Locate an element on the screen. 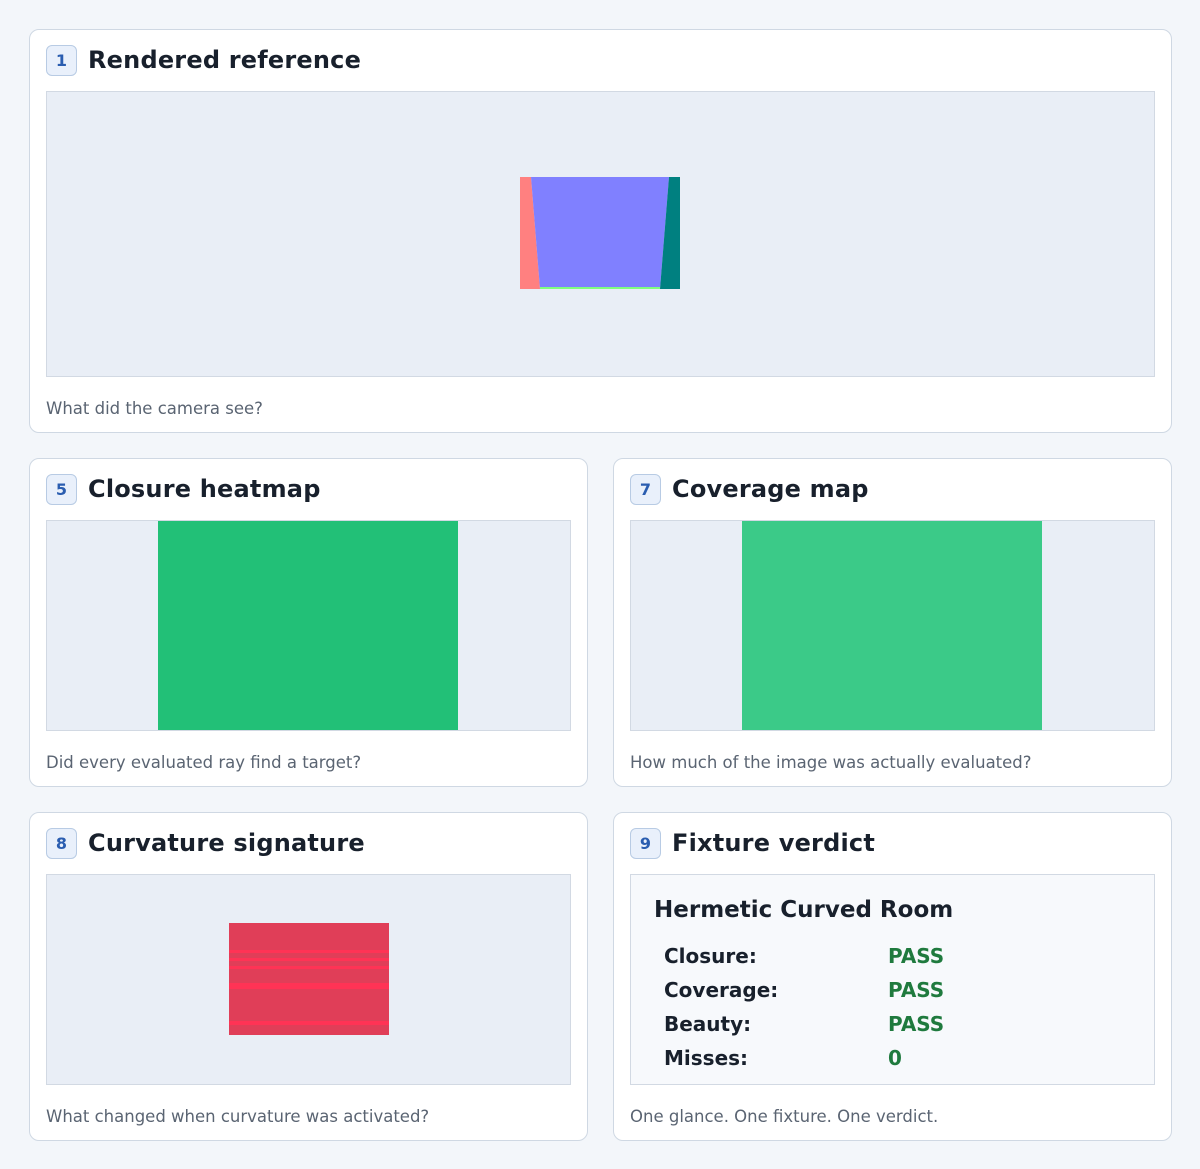 Image resolution: width=1200 pixels, height=1169 pixels. rendered-reference-image is located at coordinates (600, 233).